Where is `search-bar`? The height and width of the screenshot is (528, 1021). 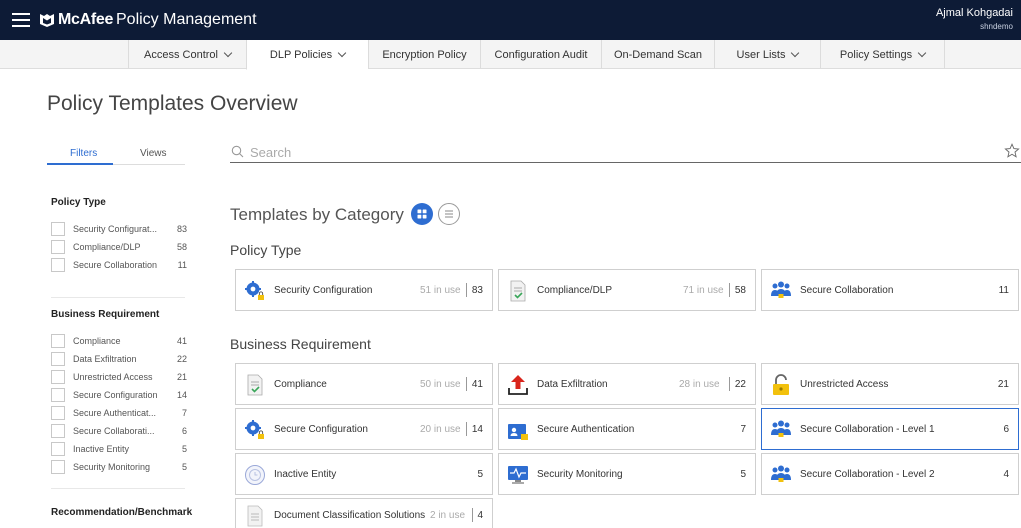
search-bar is located at coordinates (625, 152).